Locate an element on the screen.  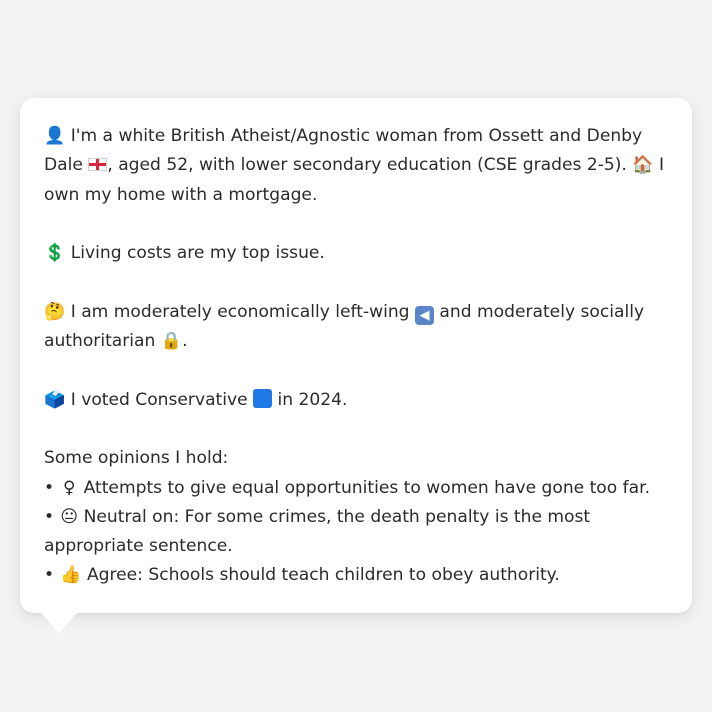
vote-text: I voted Conservative is located at coordinates (159, 399).